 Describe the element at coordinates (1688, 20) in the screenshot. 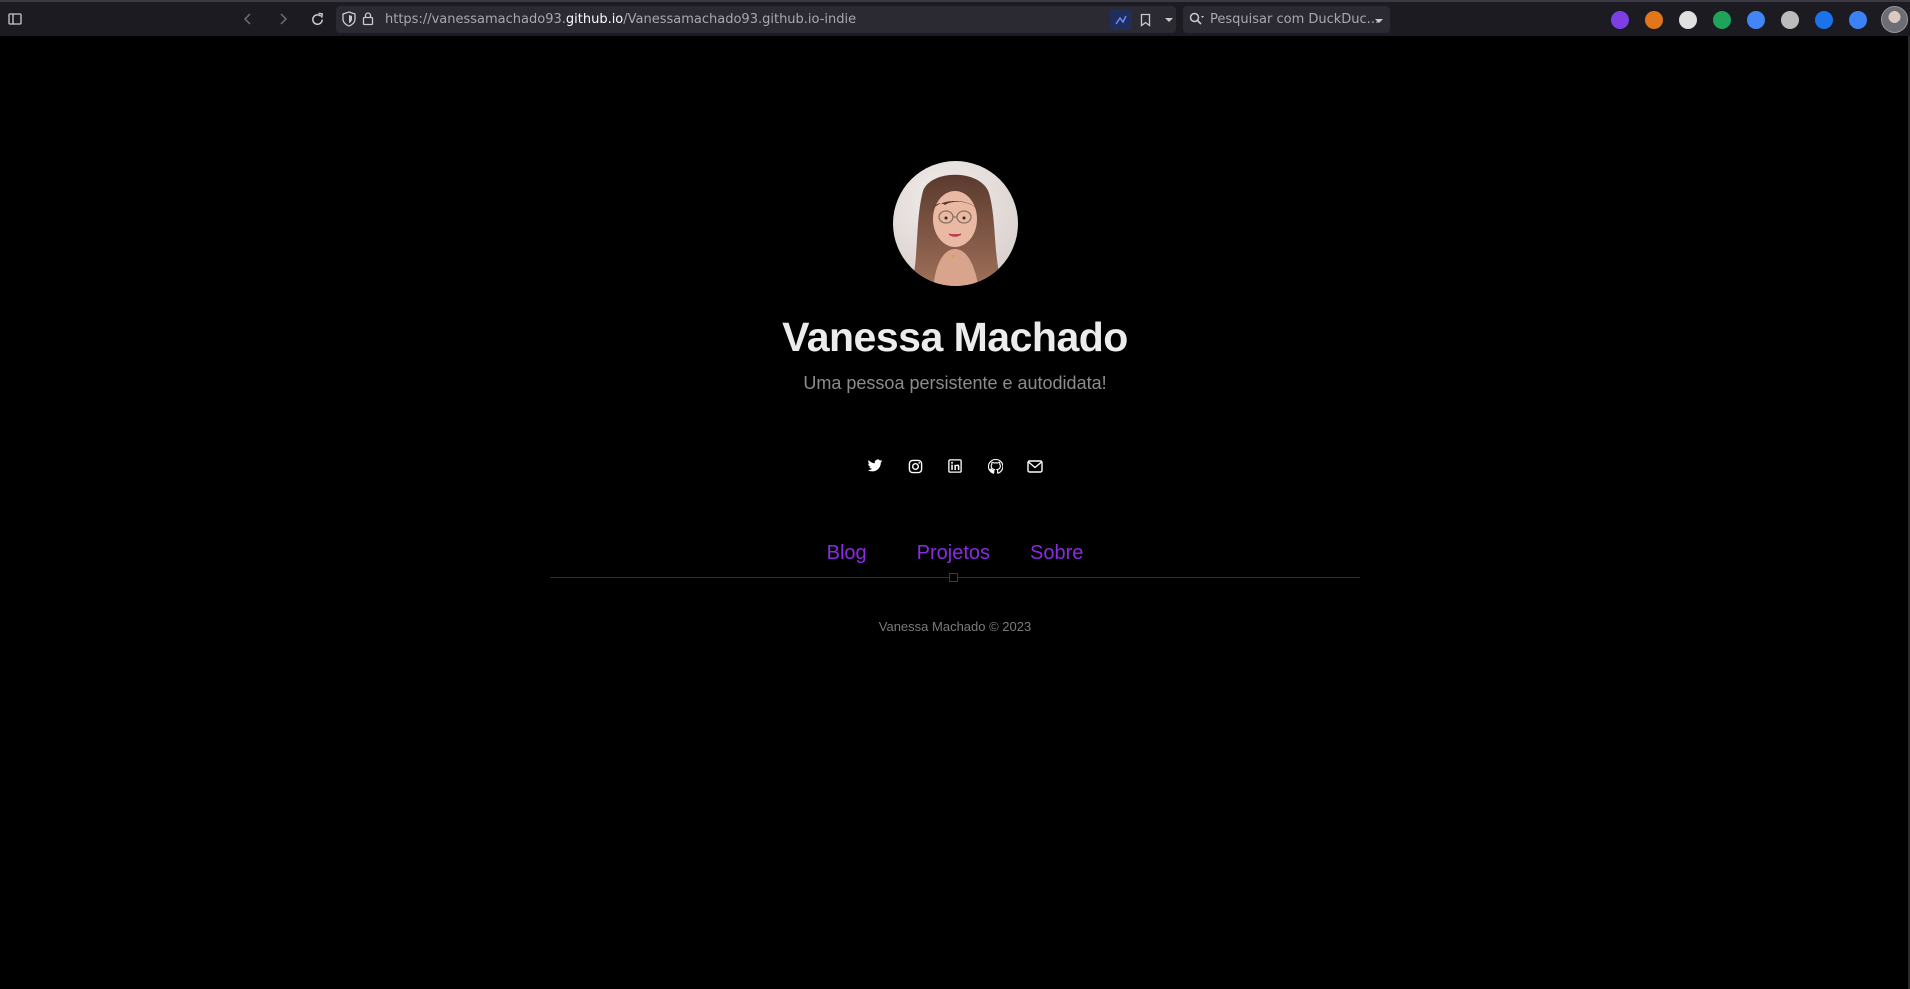

I see `extension-red-ring-icon` at that location.